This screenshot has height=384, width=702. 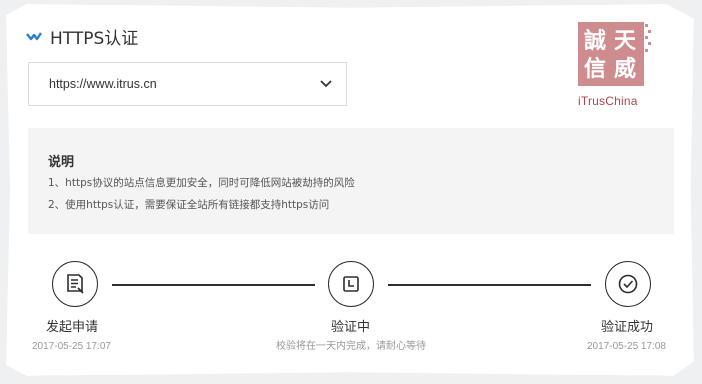 What do you see at coordinates (611, 54) in the screenshot?
I see `logo-seal: 誠 天 信 威` at bounding box center [611, 54].